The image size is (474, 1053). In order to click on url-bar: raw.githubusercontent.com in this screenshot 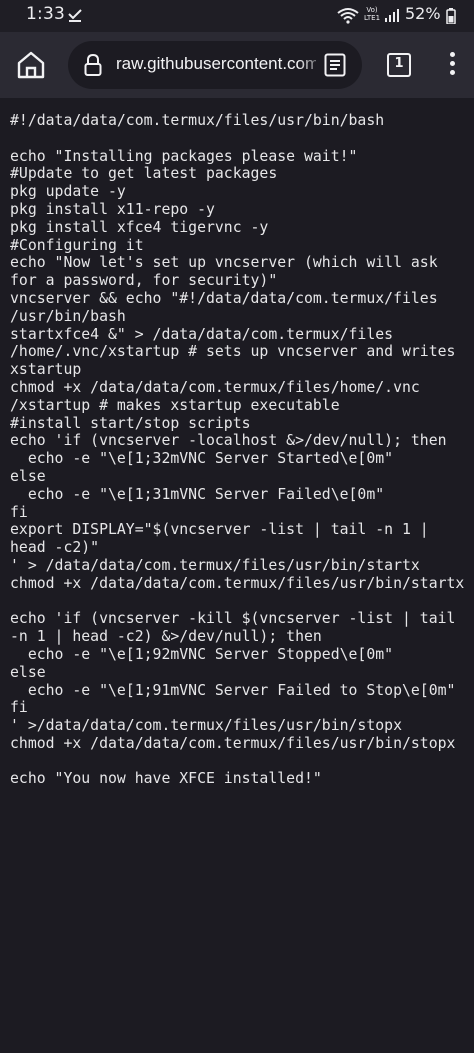, I will do `click(215, 65)`.